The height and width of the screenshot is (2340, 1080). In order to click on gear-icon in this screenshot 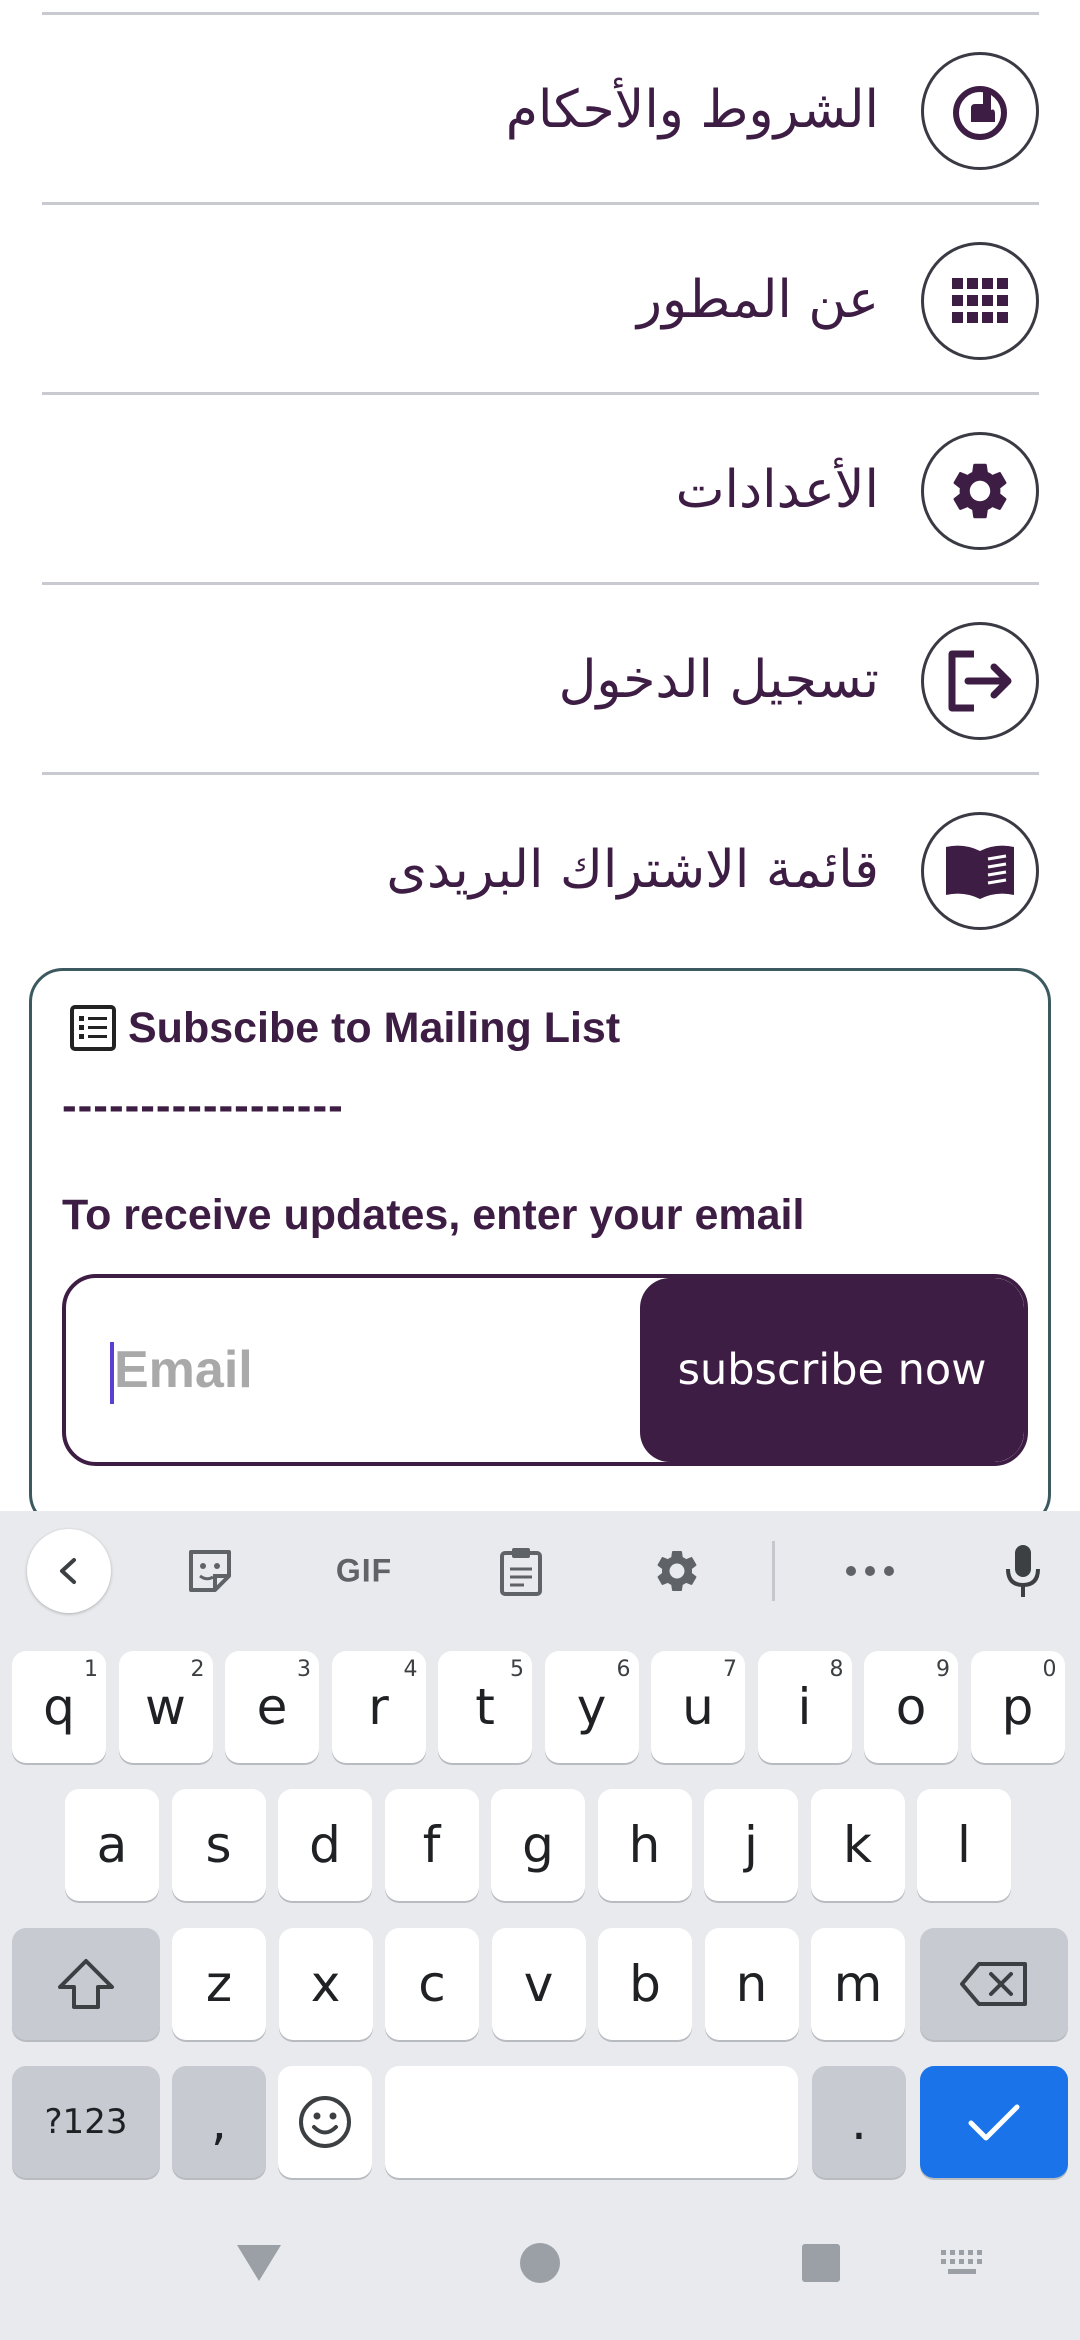, I will do `click(980, 491)`.